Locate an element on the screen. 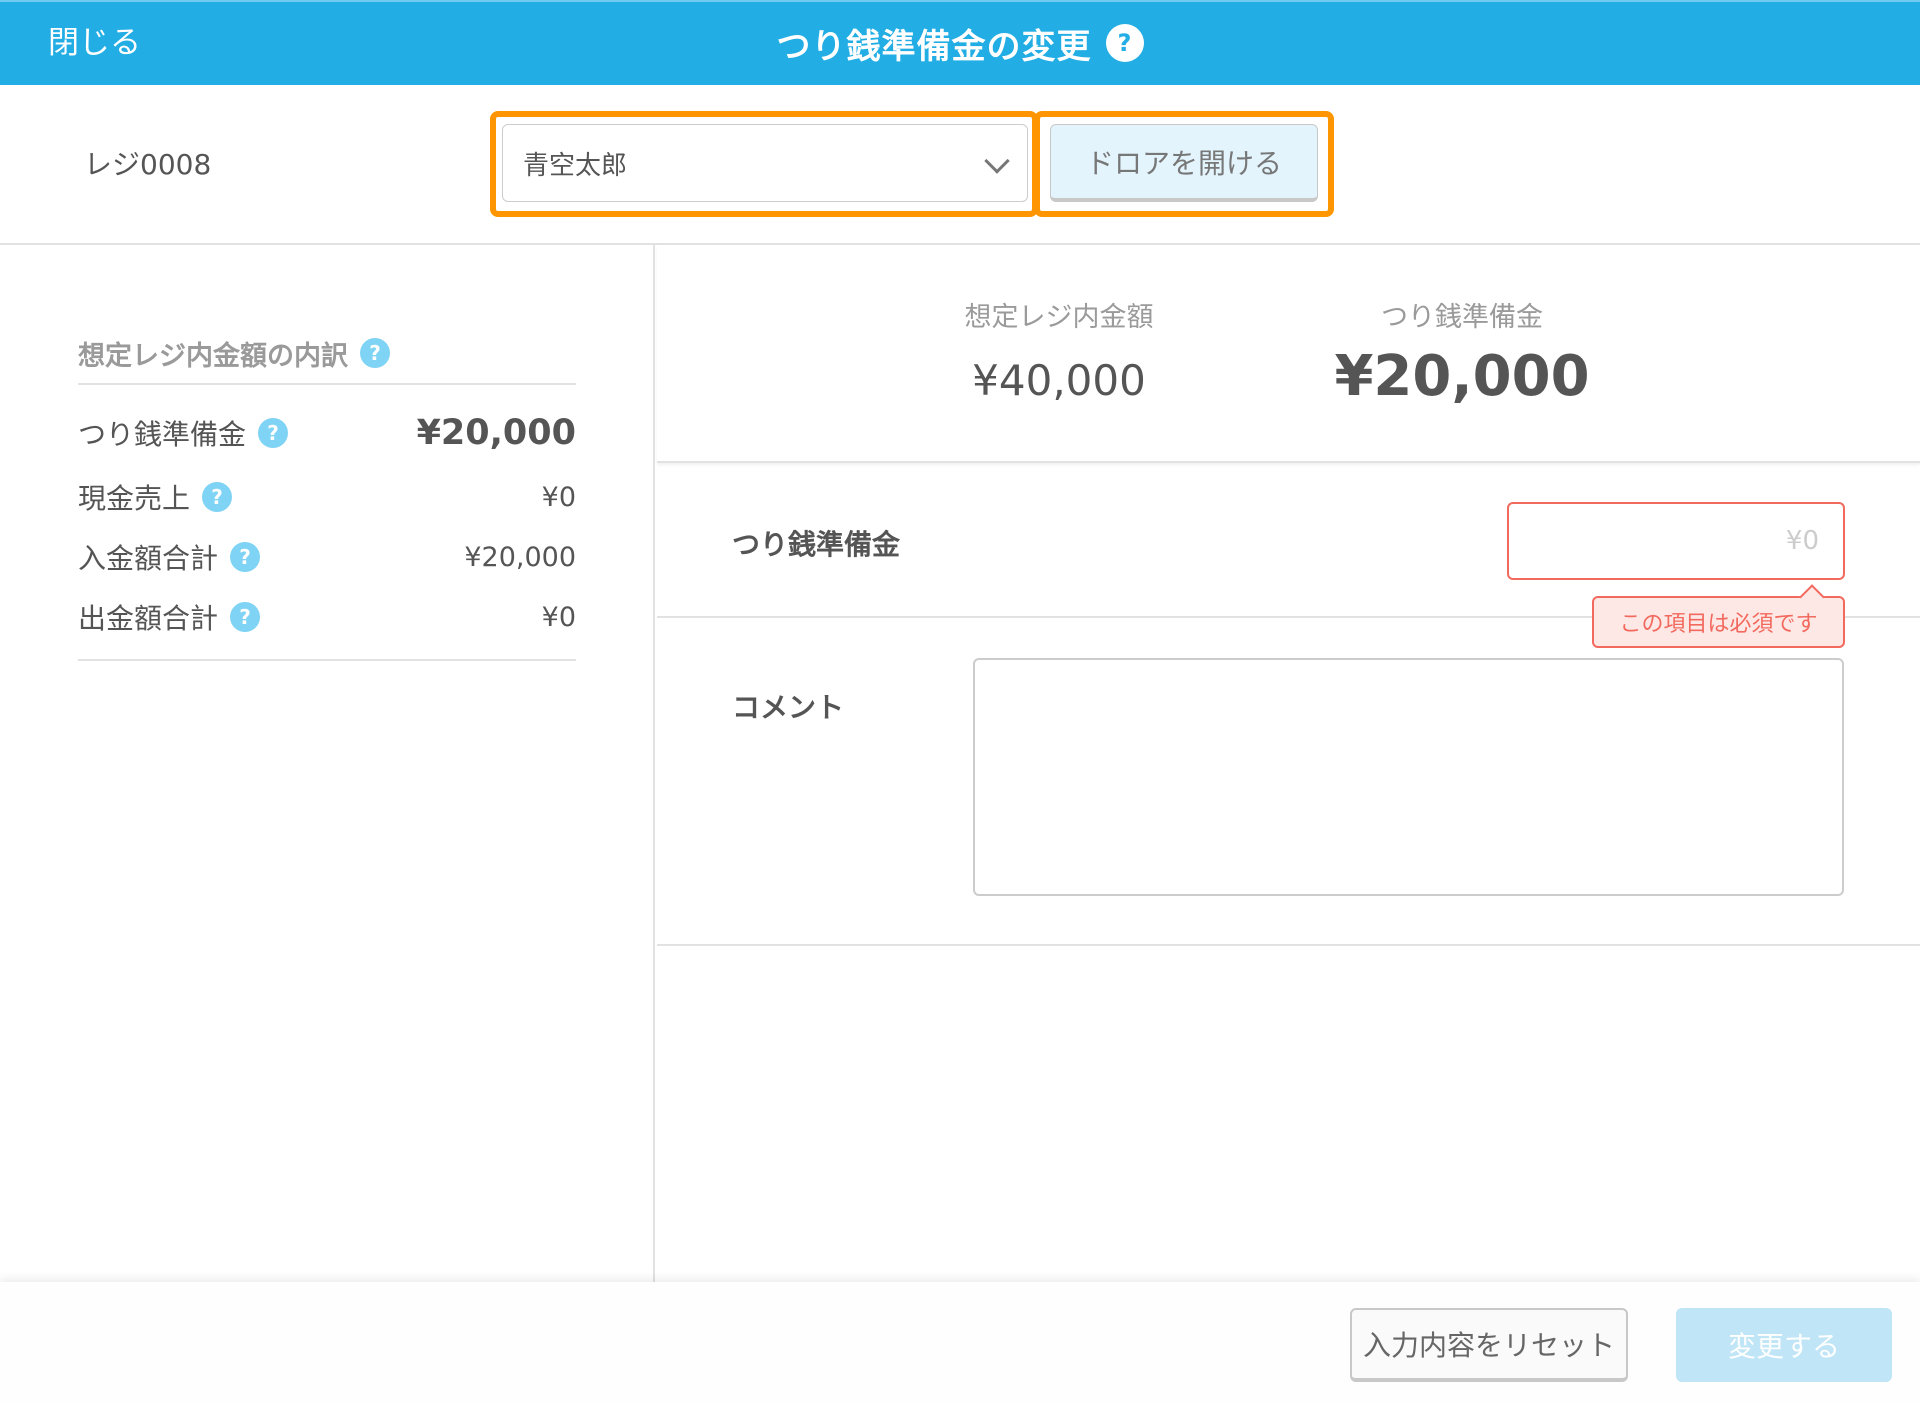  summary-panel: 想定レジ内金額 ¥40,000 つり銭準備金 ¥20,000 is located at coordinates (1288, 354).